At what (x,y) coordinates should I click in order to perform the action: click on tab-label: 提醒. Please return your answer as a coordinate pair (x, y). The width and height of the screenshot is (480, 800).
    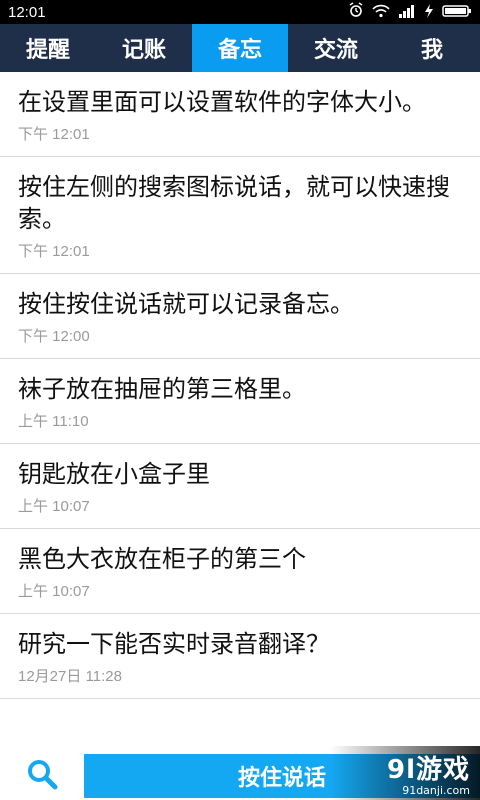
    Looking at the image, I should click on (47, 50).